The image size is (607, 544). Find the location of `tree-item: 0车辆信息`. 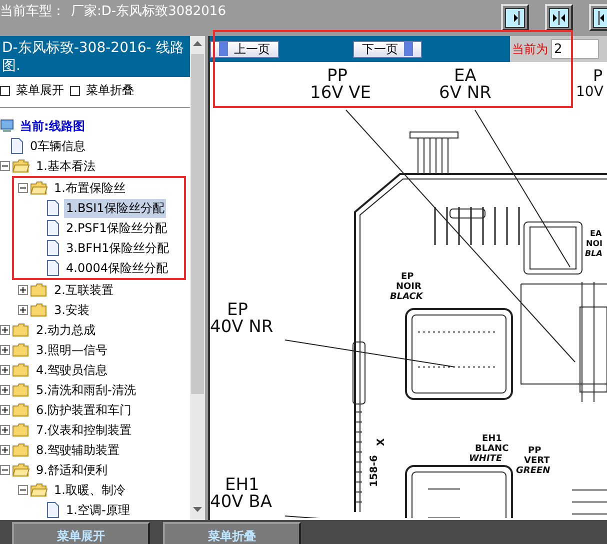

tree-item: 0车辆信息 is located at coordinates (58, 146).